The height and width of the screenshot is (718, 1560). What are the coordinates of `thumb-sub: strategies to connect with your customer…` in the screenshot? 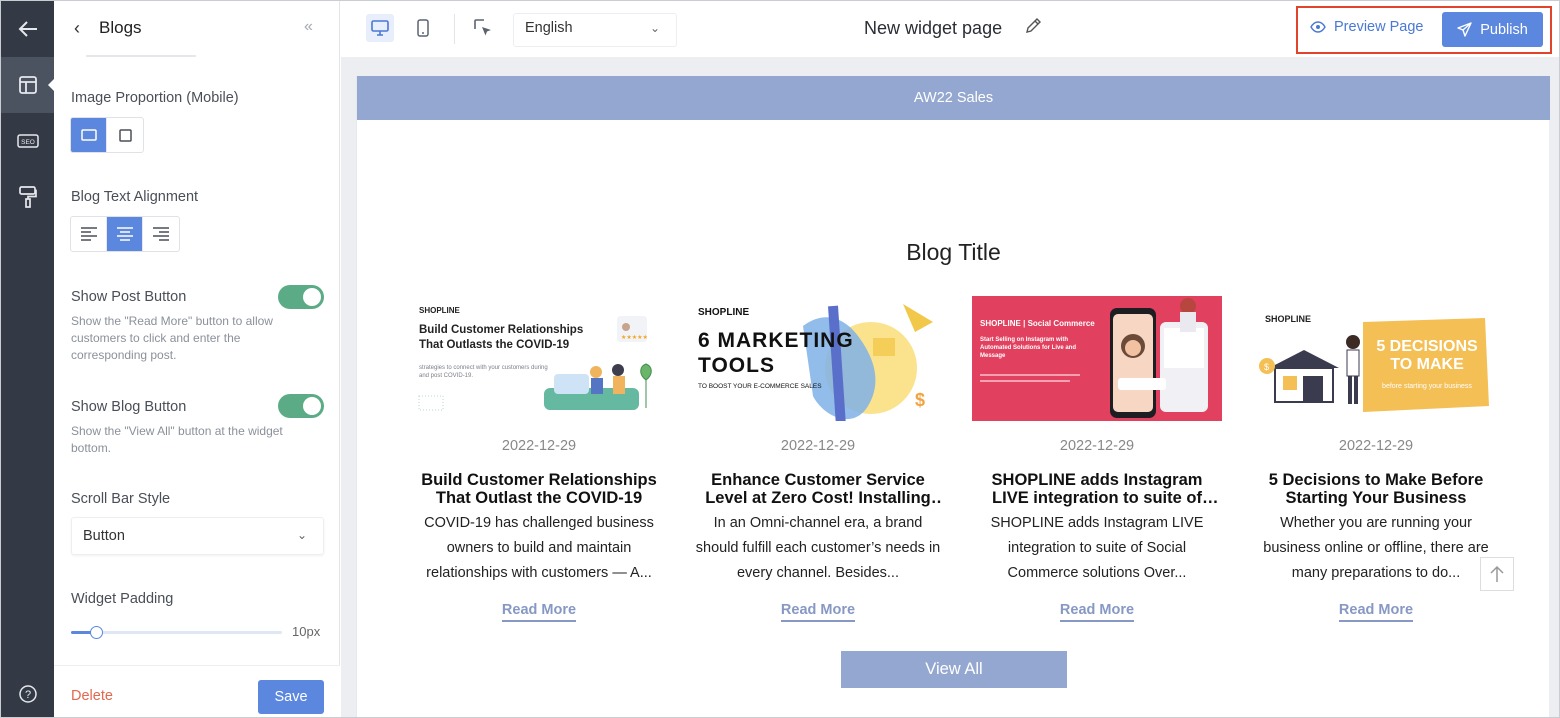 It's located at (483, 372).